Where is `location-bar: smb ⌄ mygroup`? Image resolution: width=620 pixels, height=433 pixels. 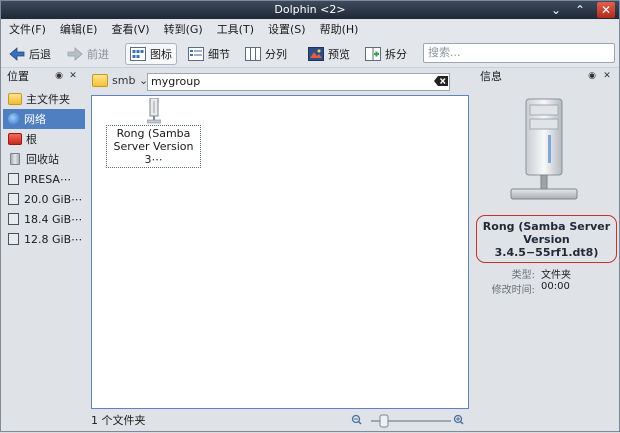 location-bar: smb ⌄ mygroup is located at coordinates (280, 81).